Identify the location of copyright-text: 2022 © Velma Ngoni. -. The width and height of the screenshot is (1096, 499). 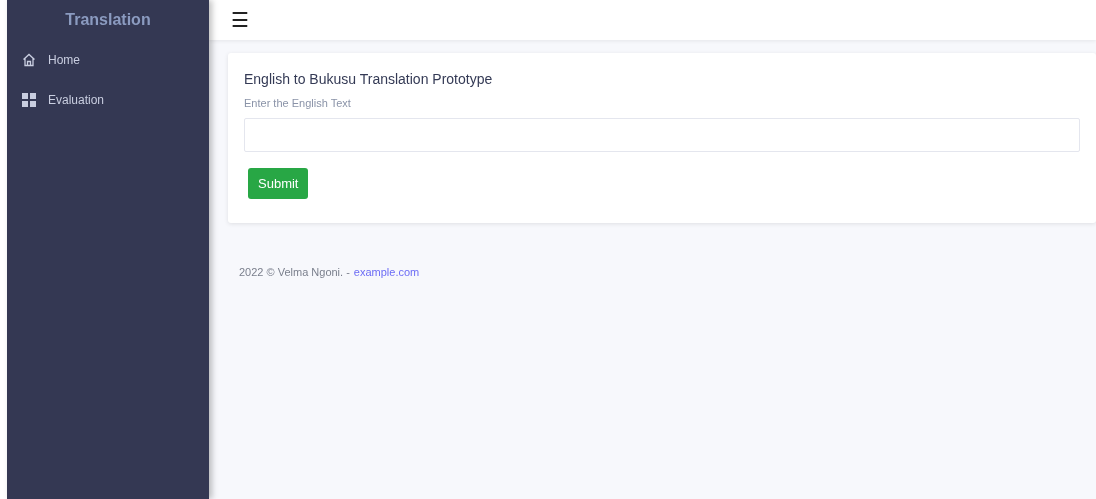
(294, 272).